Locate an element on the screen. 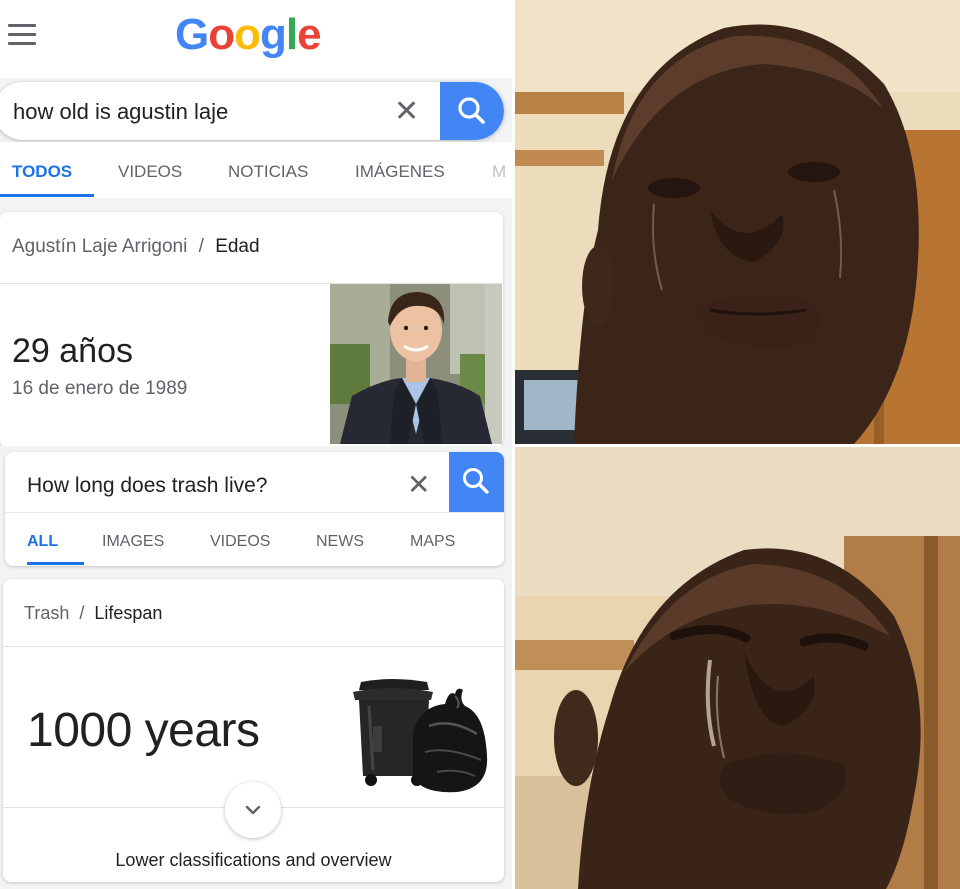  breadcrumb-entity: Trash is located at coordinates (46, 613).